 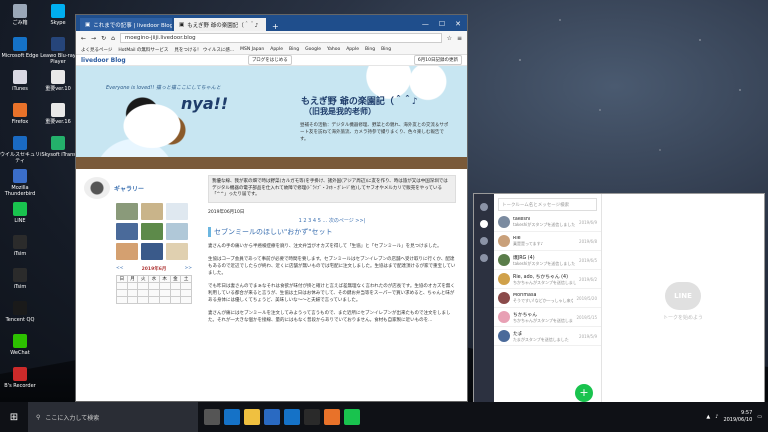 What do you see at coordinates (20, 48) in the screenshot?
I see `desktop-icon: Microsoft Edge` at bounding box center [20, 48].